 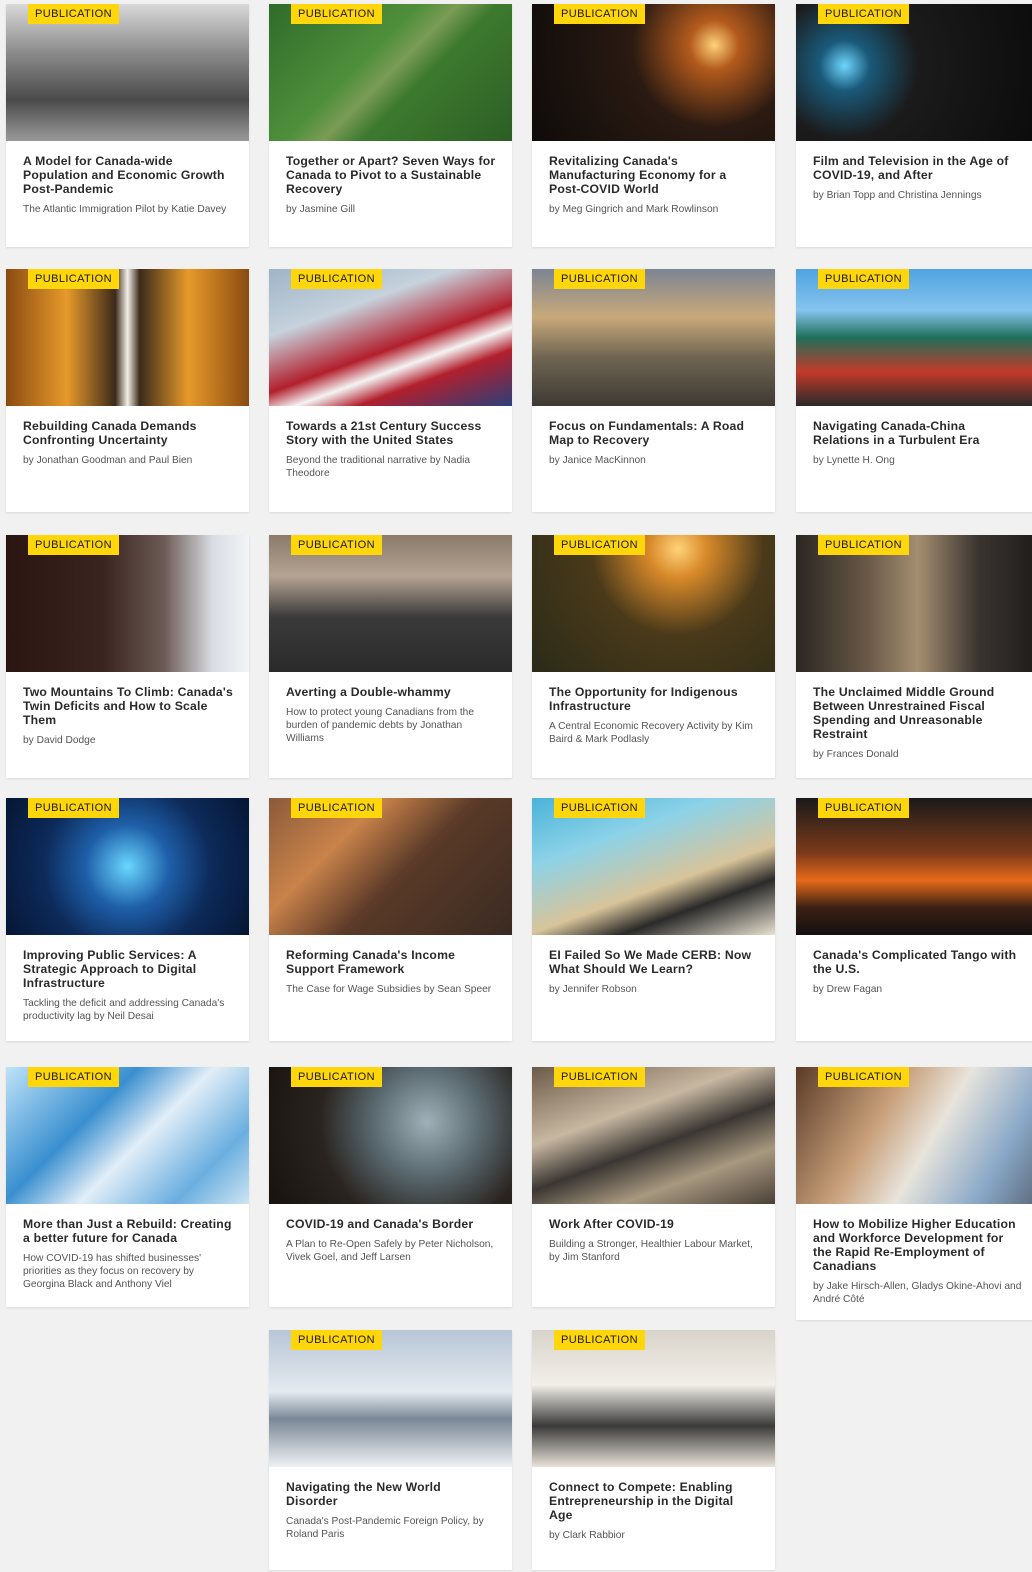 I want to click on publication-title: COVID-19 and Canada's Border, so click(x=391, y=1224).